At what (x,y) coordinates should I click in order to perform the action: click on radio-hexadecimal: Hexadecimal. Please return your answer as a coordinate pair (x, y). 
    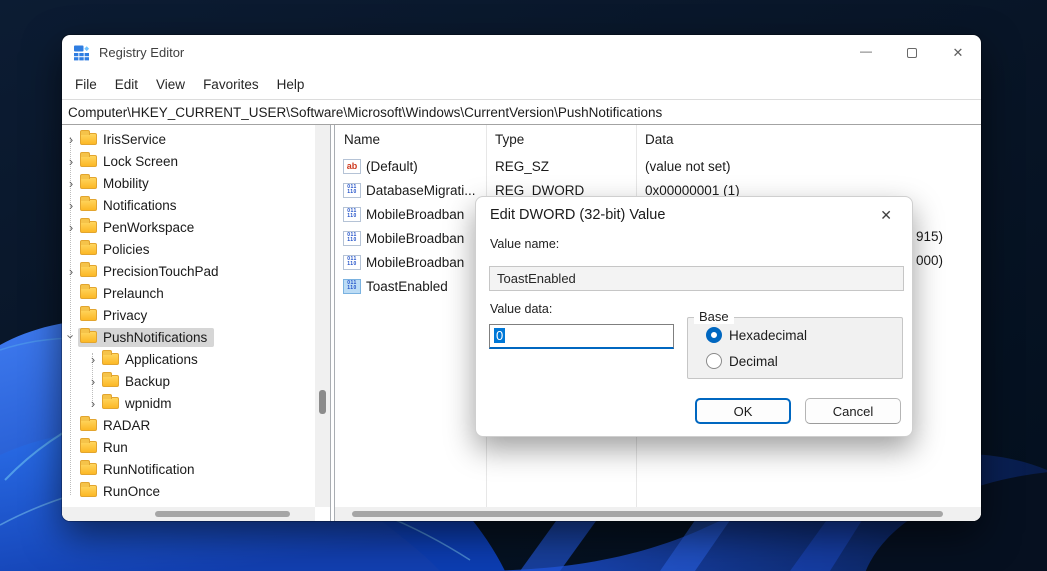
    Looking at the image, I should click on (756, 335).